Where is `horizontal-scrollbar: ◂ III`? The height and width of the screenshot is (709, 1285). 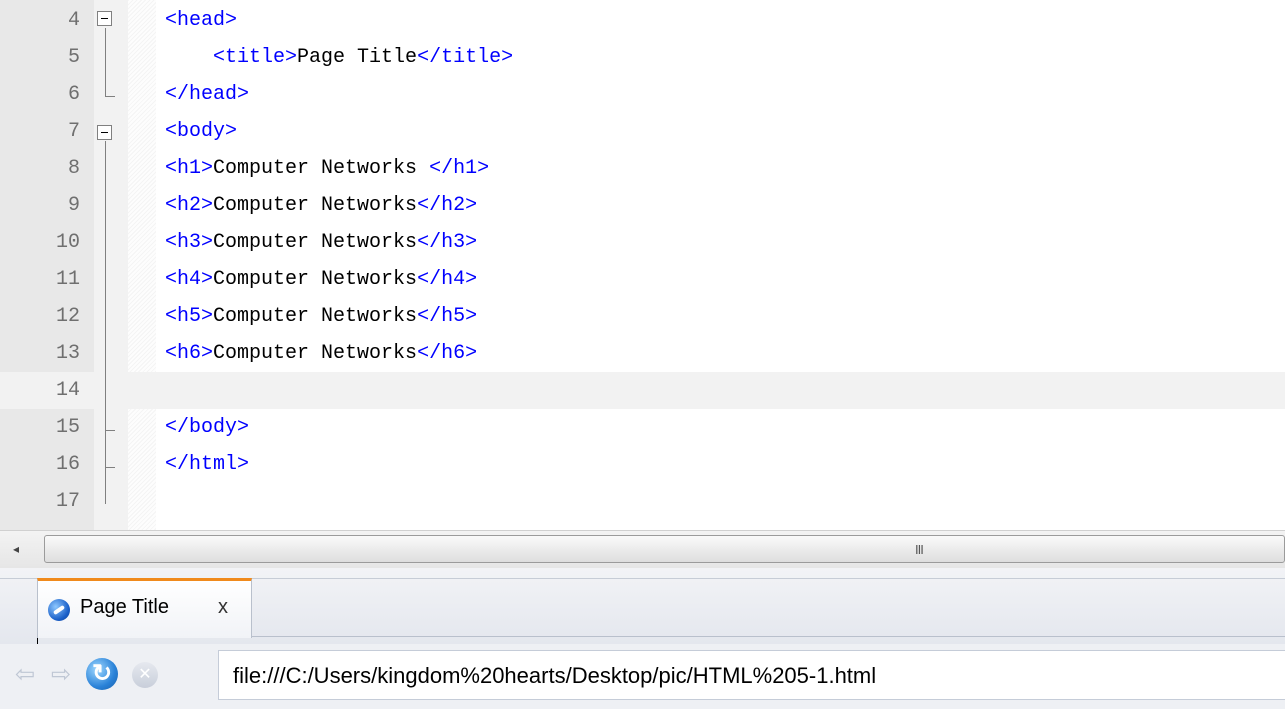 horizontal-scrollbar: ◂ III is located at coordinates (642, 549).